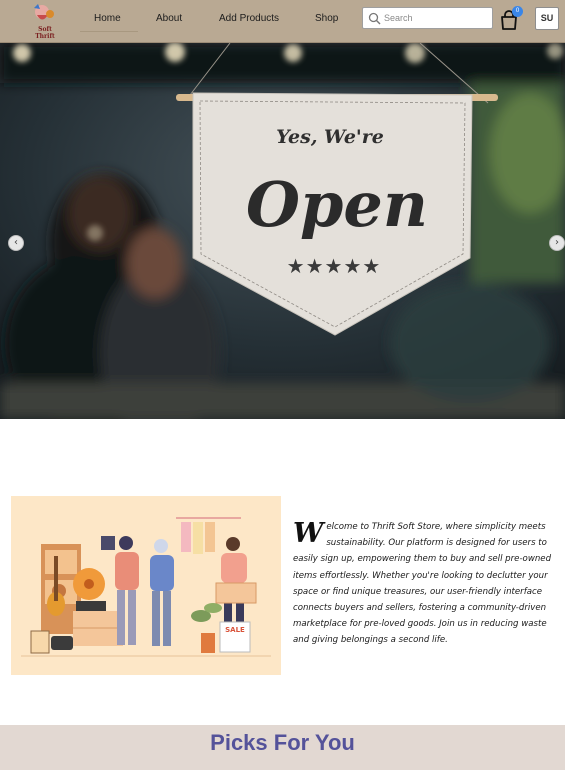 The image size is (565, 770). Describe the element at coordinates (334, 266) in the screenshot. I see `sign-stars: ★★★★★` at that location.